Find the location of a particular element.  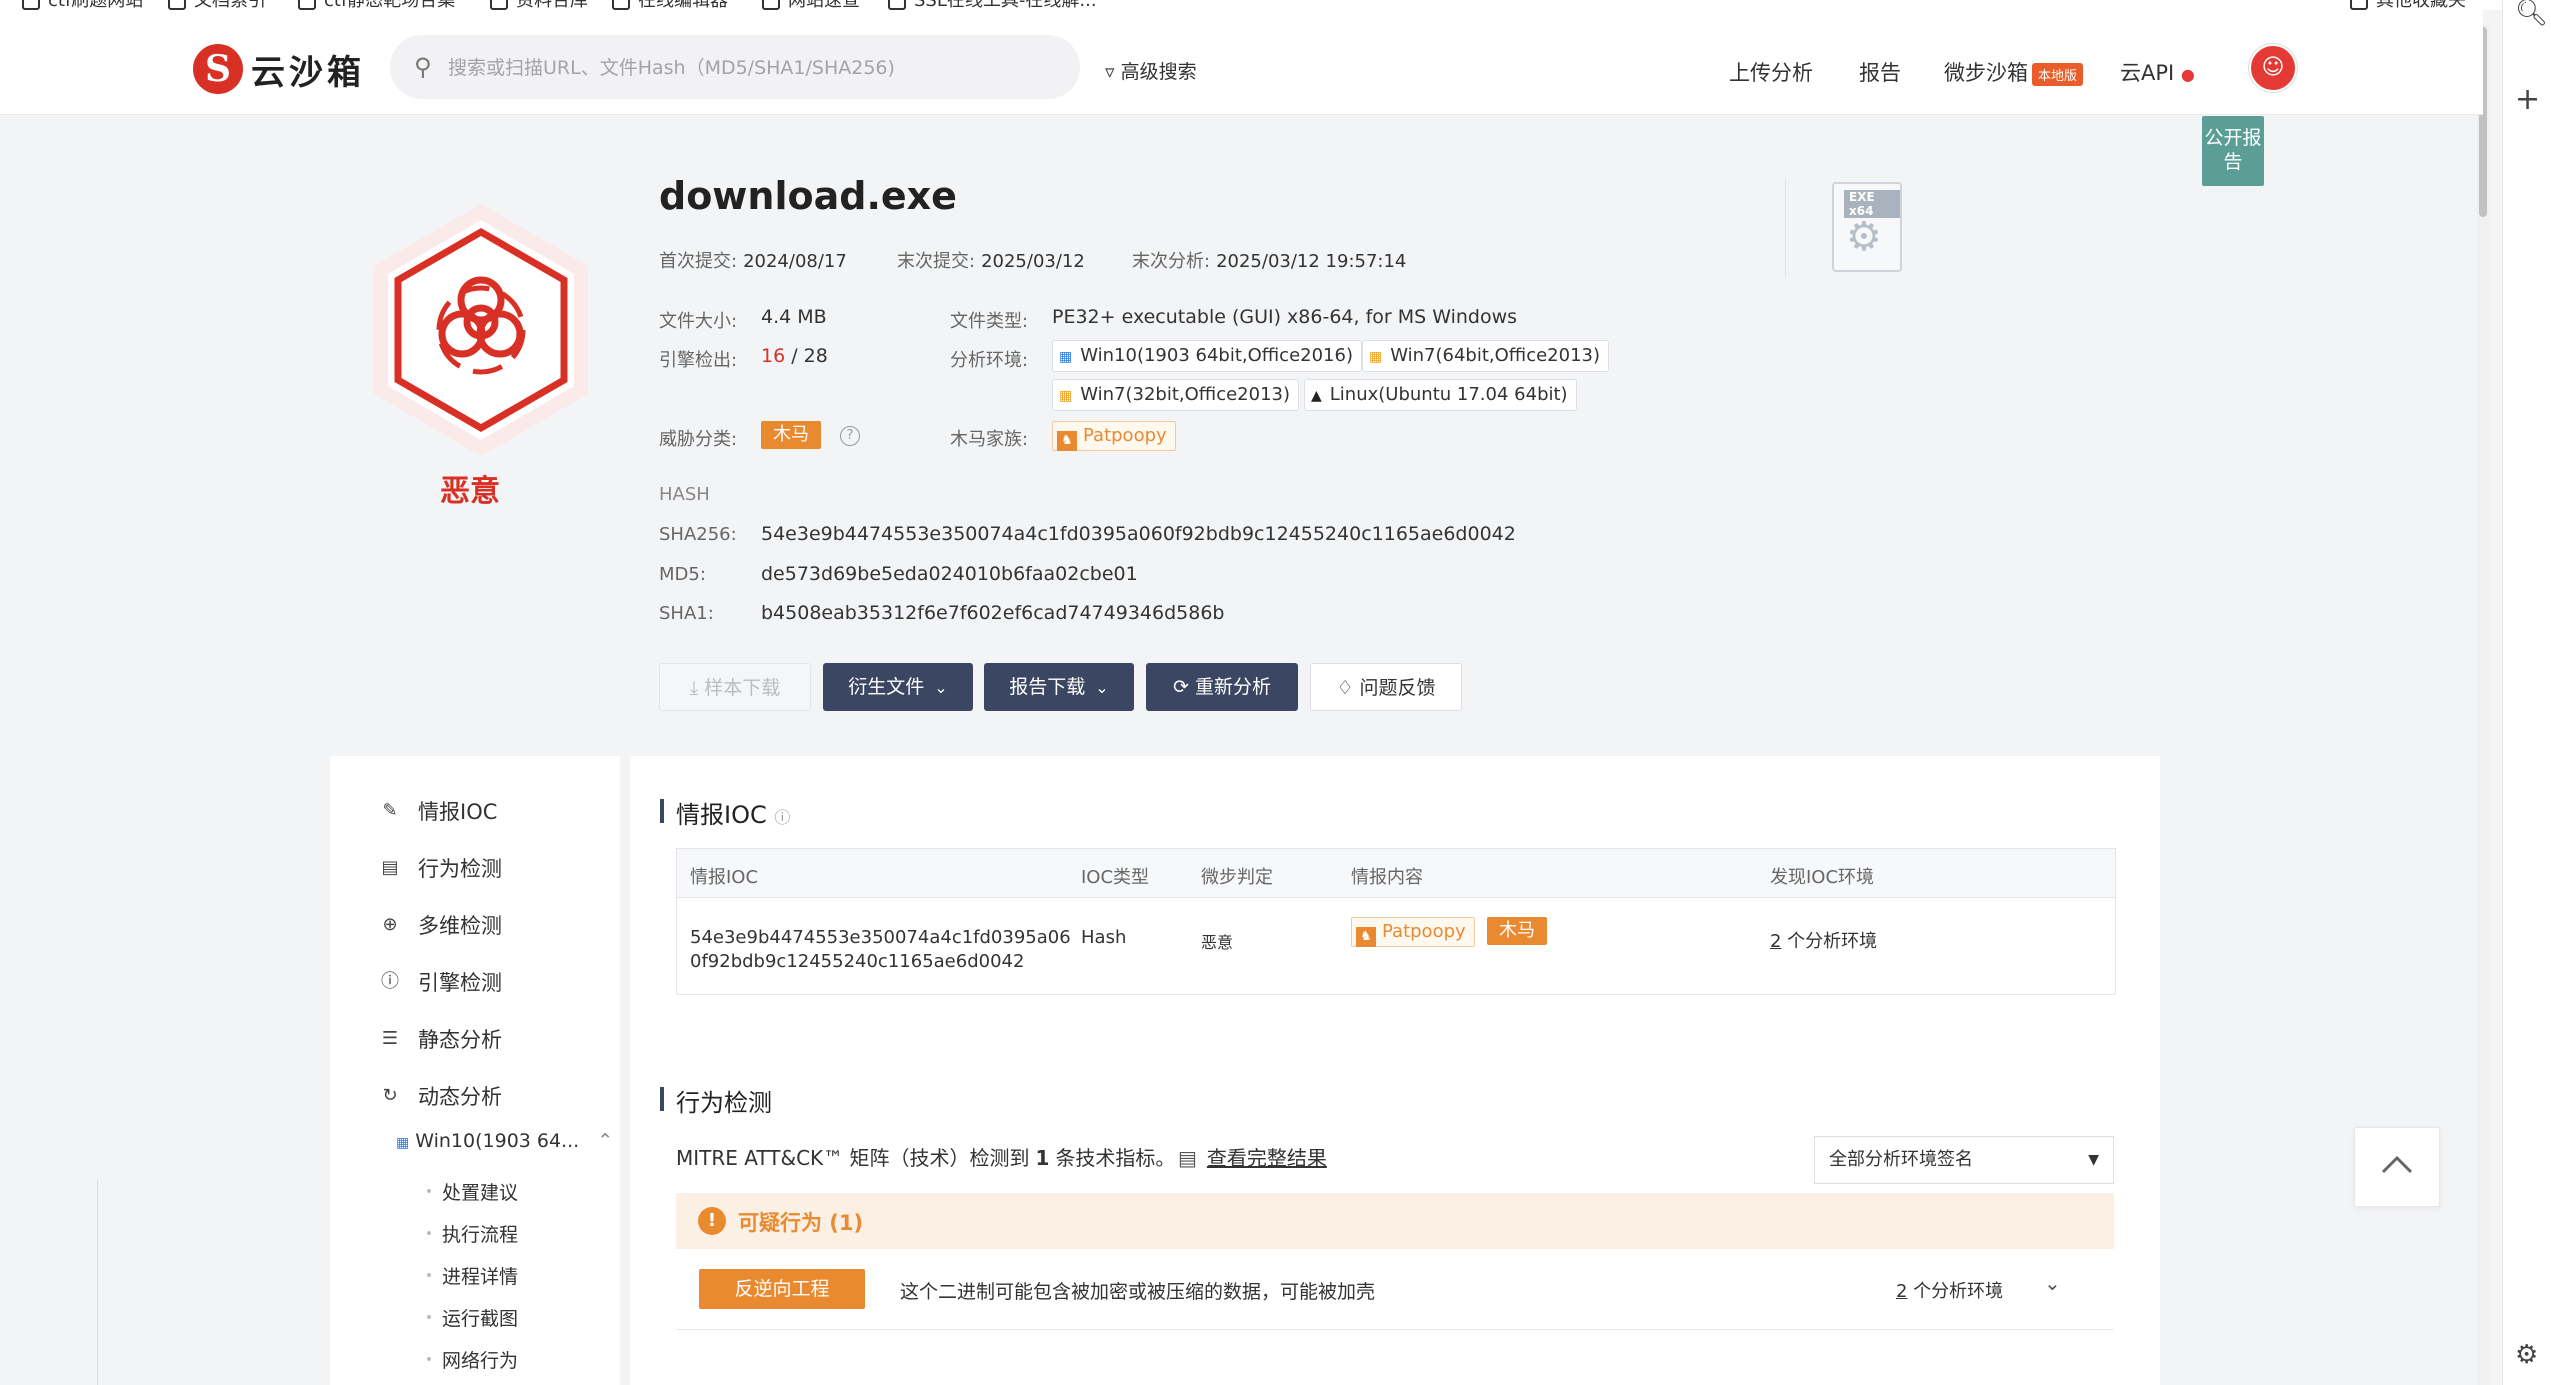

hot-icon: ● is located at coordinates (2187, 74).